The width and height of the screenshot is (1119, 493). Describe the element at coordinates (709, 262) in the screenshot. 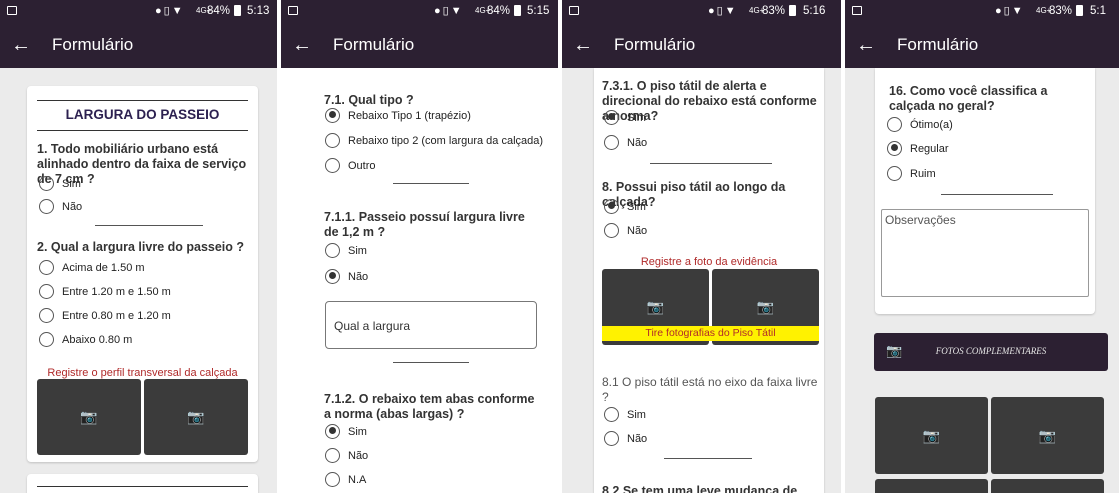

I see `evidence-caption: Registre a foto da evidência` at that location.